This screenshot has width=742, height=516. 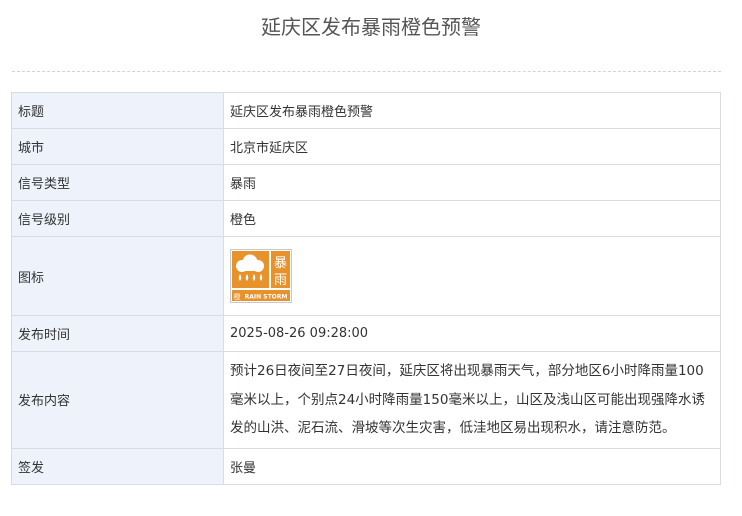 What do you see at coordinates (472, 182) in the screenshot?
I see `row-value-signal-type: 暴雨` at bounding box center [472, 182].